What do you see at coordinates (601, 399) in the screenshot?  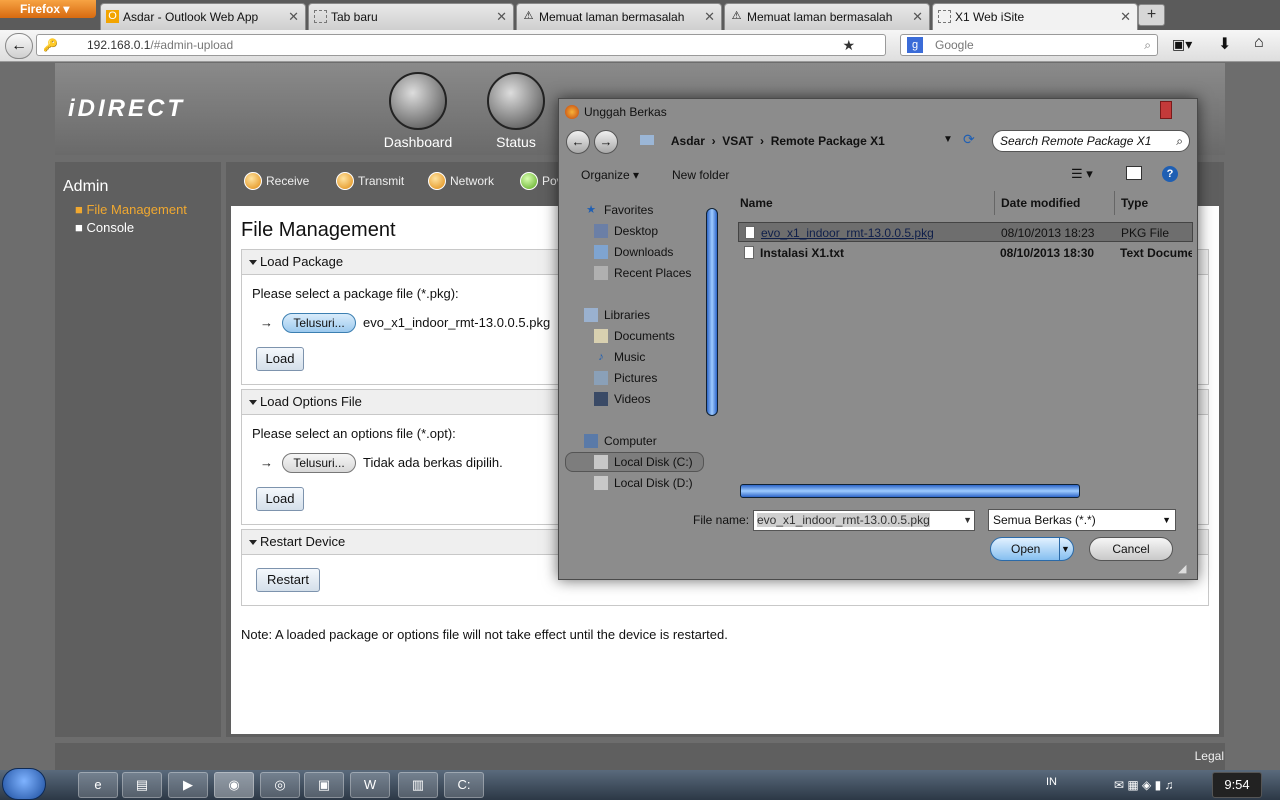 I see `videos-icon` at bounding box center [601, 399].